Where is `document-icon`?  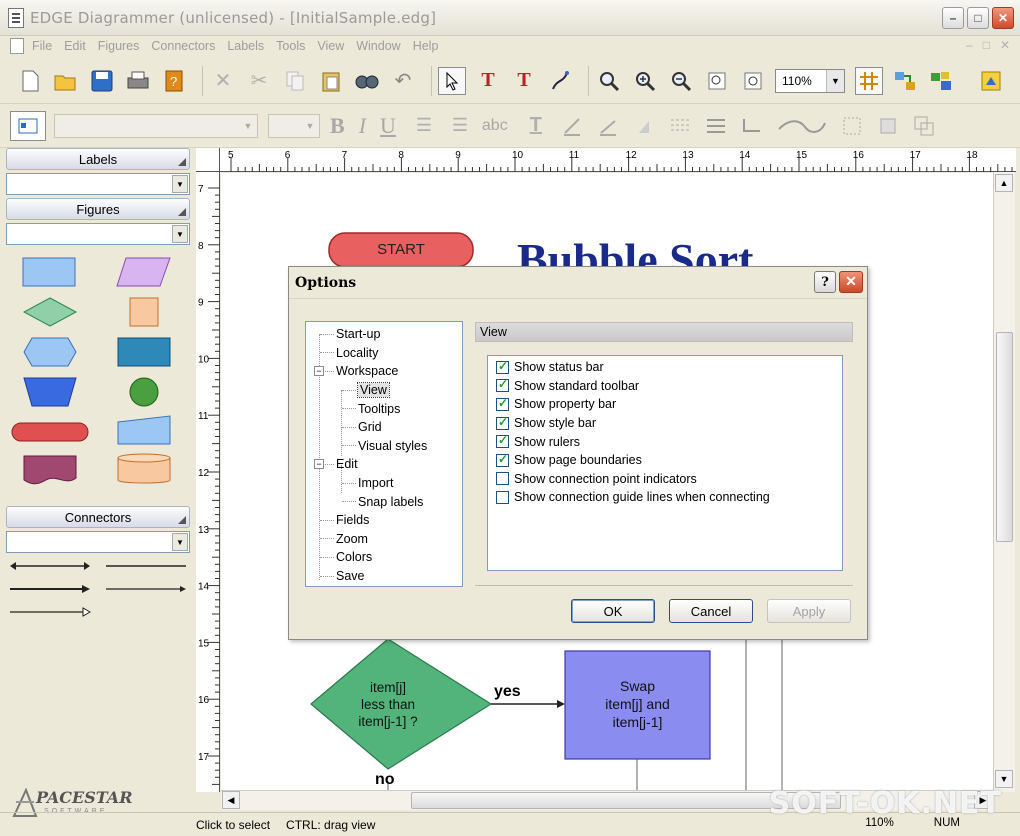
document-icon is located at coordinates (17, 46).